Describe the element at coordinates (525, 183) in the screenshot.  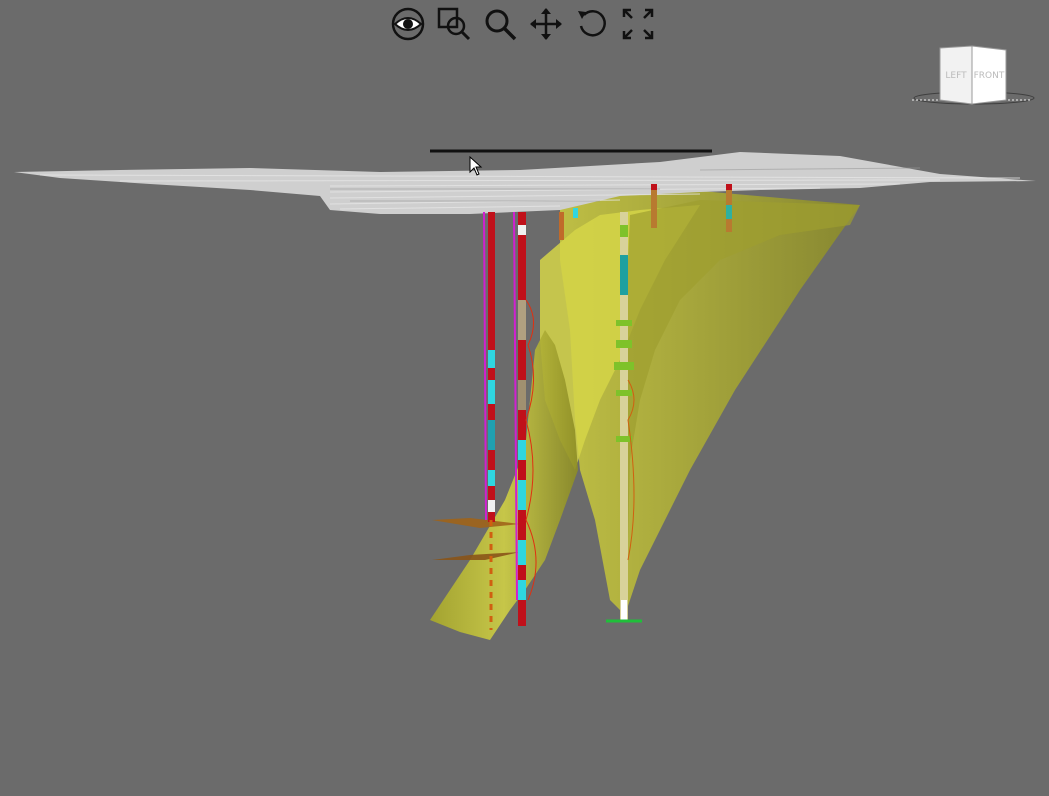
I see `terrain-surface` at that location.